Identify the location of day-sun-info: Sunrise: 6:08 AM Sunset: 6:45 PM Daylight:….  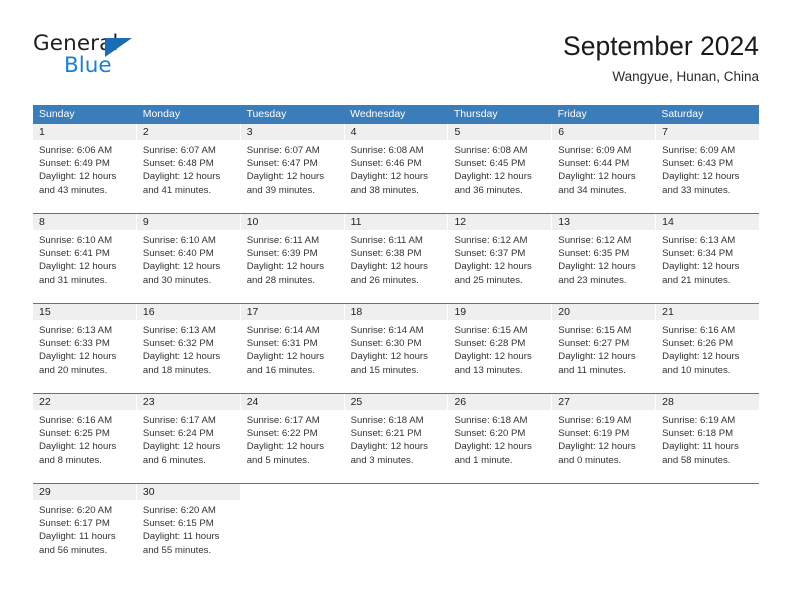
(499, 171).